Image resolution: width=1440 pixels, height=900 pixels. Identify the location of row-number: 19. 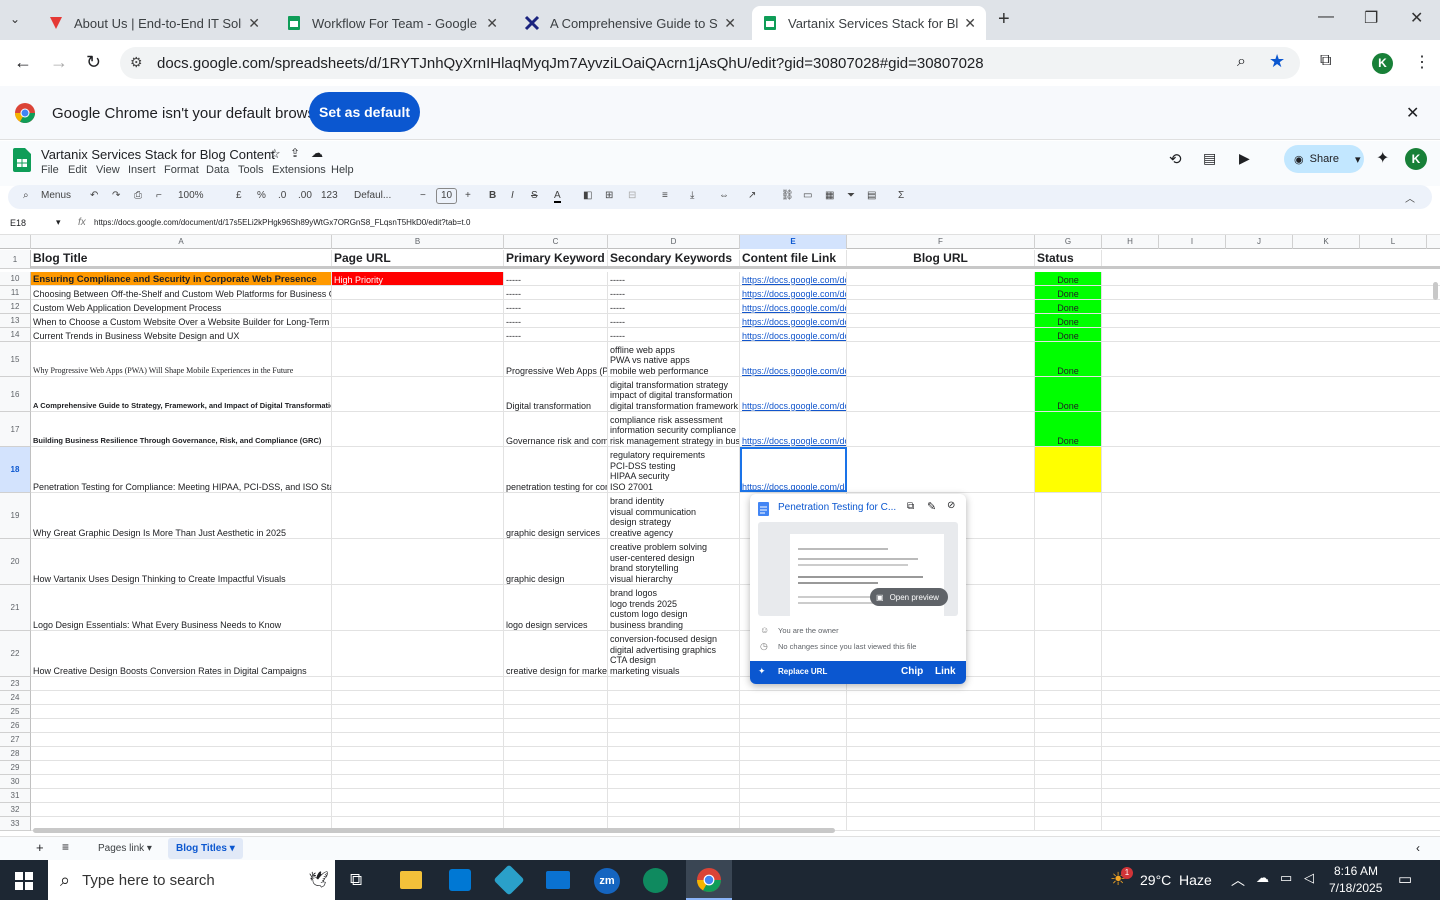
(15, 516).